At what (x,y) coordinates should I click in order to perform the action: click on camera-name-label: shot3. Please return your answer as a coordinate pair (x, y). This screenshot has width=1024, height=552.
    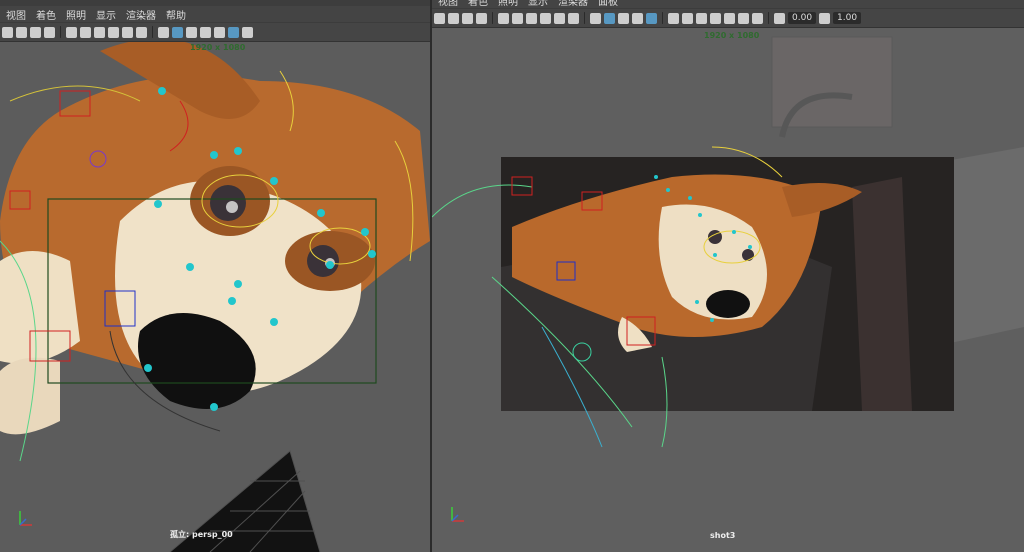
    Looking at the image, I should click on (723, 535).